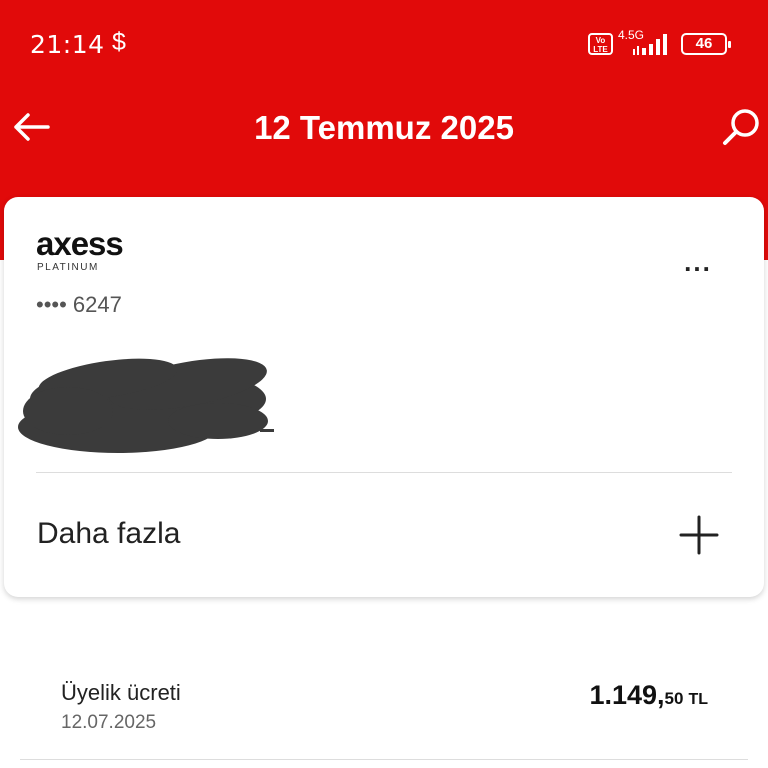  Describe the element at coordinates (600, 44) in the screenshot. I see `volte-icon: Vo LTE` at that location.